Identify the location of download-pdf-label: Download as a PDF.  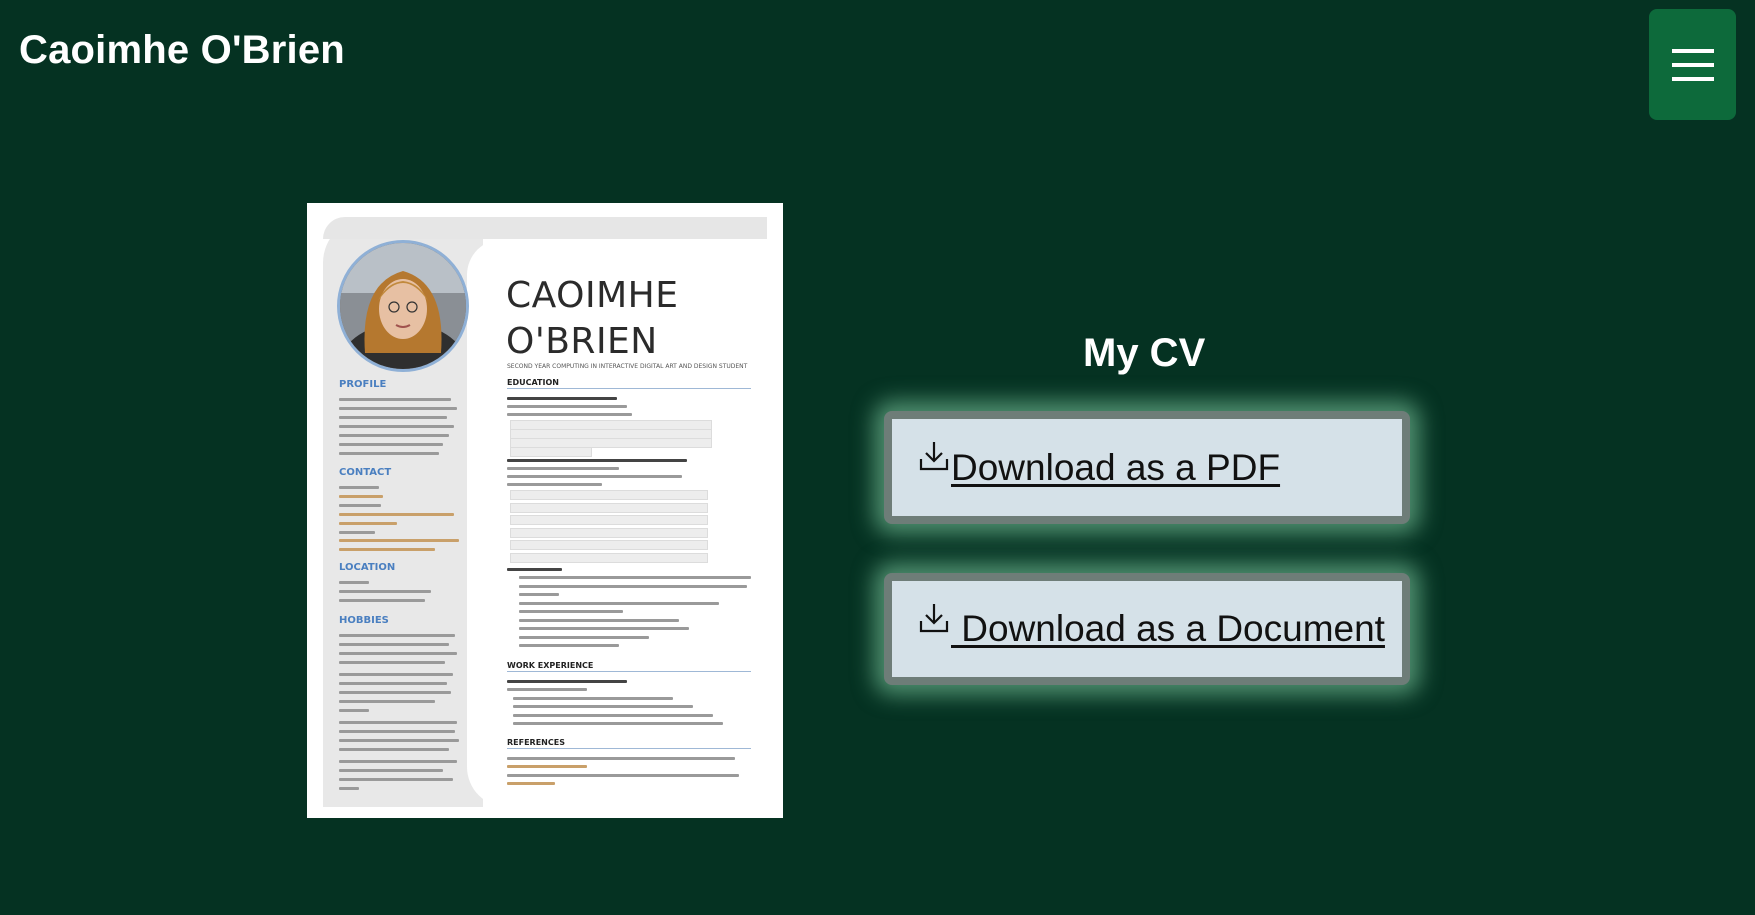
(1116, 467).